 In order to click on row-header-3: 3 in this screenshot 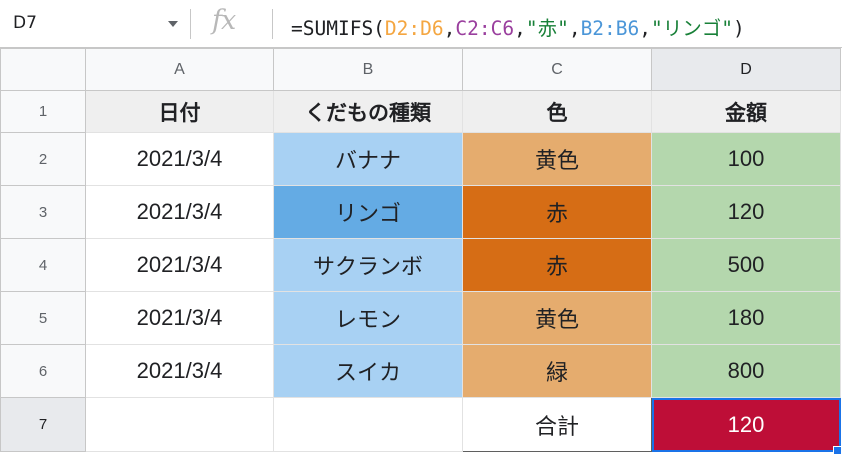, I will do `click(43, 212)`.